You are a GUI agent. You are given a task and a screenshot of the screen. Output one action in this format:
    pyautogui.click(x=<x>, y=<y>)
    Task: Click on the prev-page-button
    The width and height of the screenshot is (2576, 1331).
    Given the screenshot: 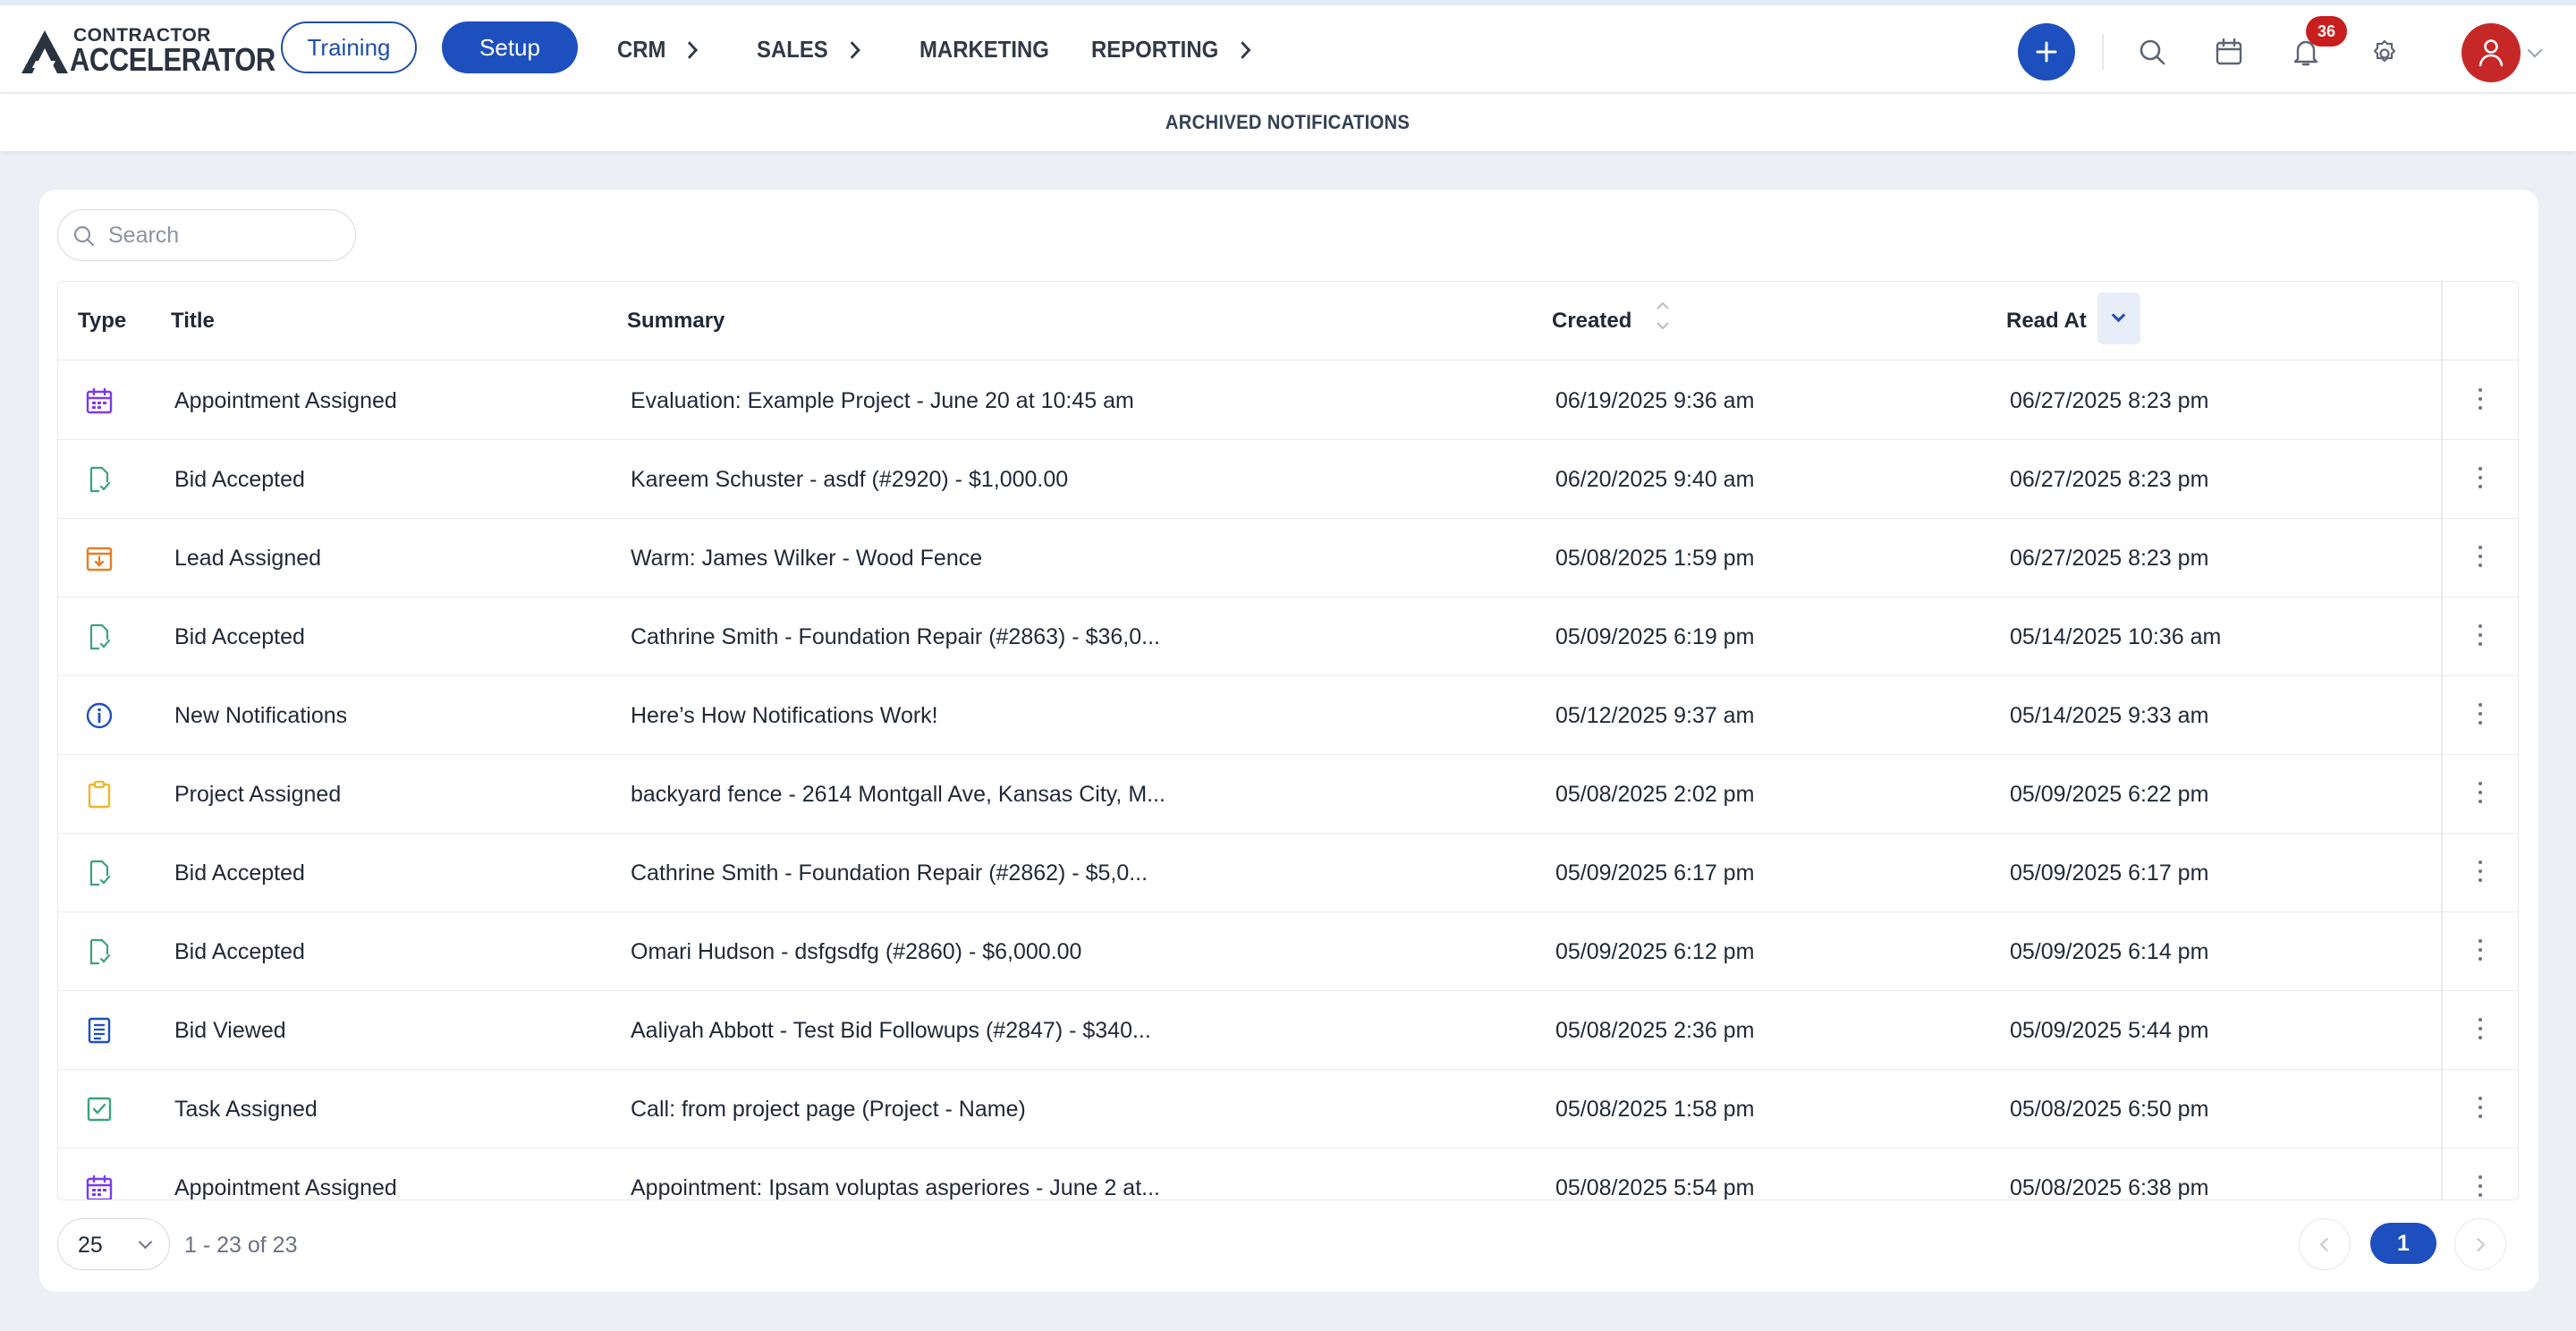 What is the action you would take?
    pyautogui.click(x=2325, y=1244)
    